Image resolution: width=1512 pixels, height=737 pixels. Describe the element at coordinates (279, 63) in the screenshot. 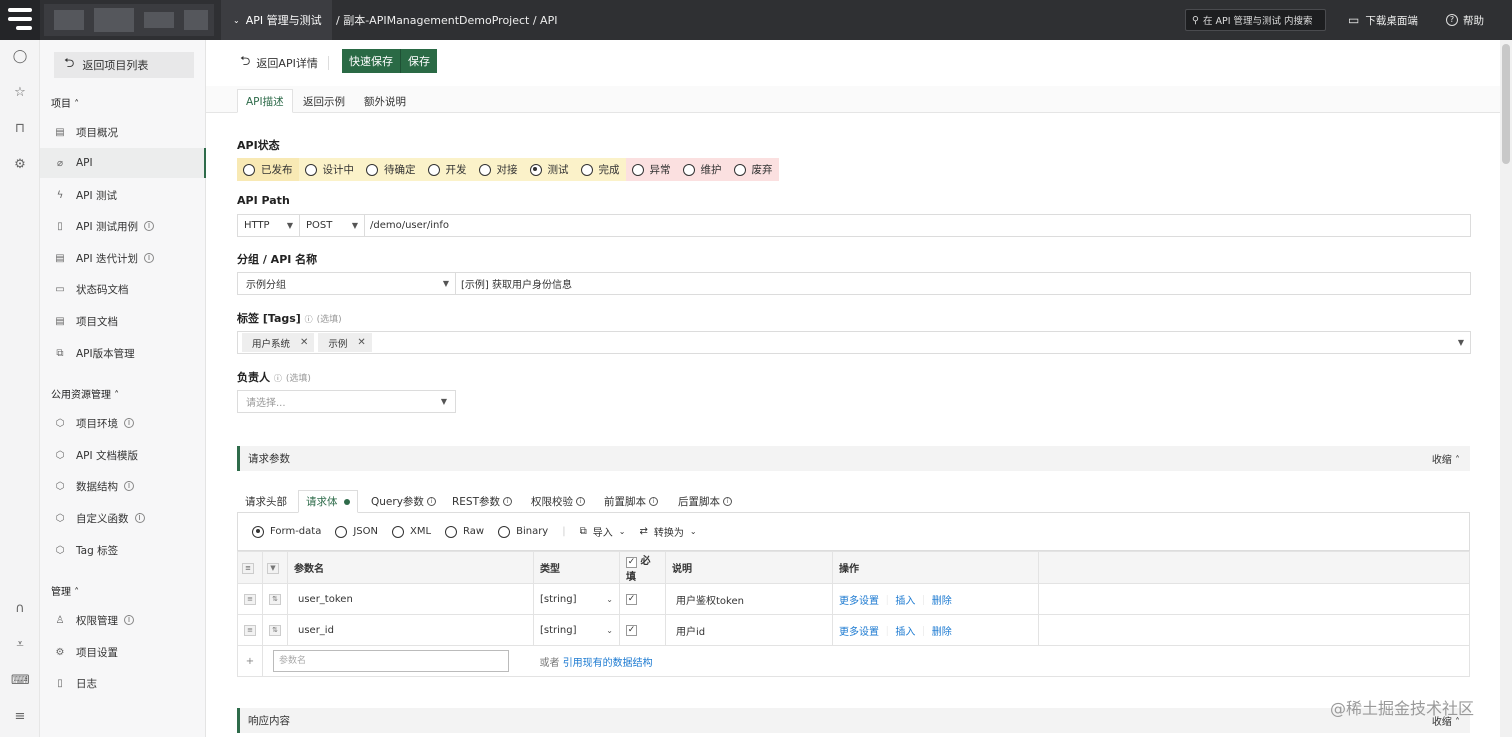

I see `back-to-api-button: ⮌ 返回API详情` at that location.